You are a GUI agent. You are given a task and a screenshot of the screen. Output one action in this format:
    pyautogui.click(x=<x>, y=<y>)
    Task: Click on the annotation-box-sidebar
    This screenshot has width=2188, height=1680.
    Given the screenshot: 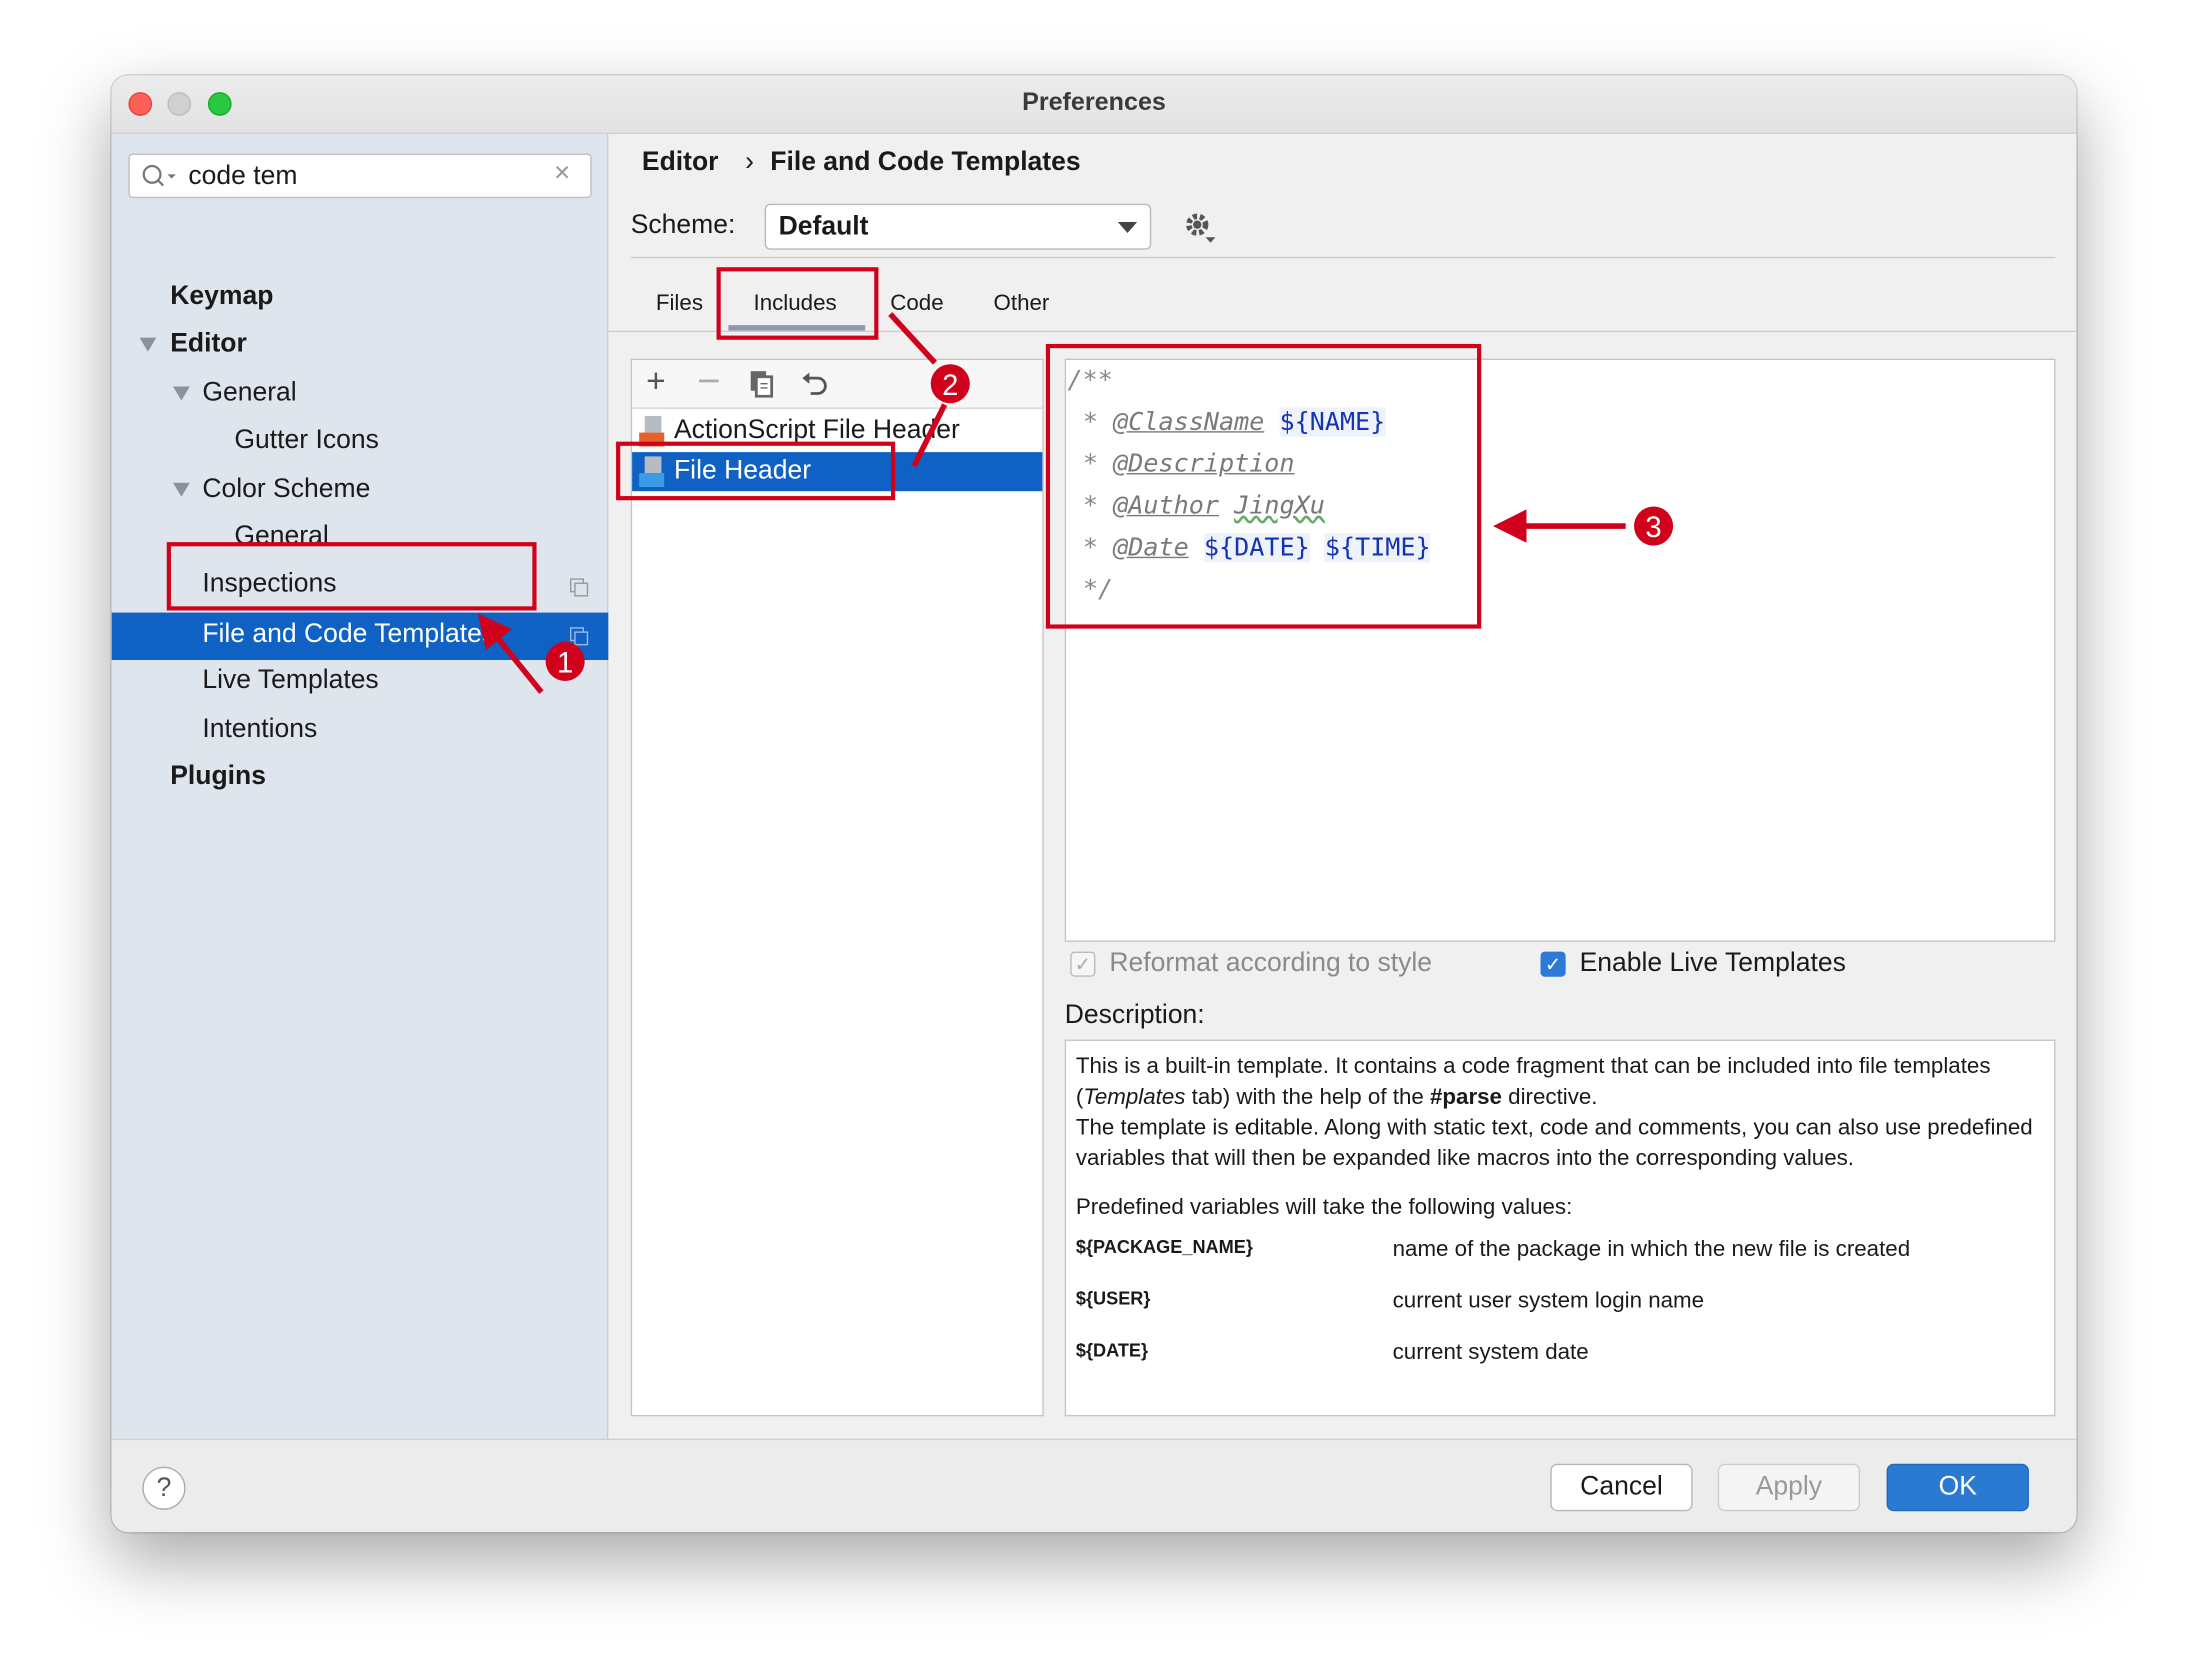 What is the action you would take?
    pyautogui.click(x=351, y=576)
    